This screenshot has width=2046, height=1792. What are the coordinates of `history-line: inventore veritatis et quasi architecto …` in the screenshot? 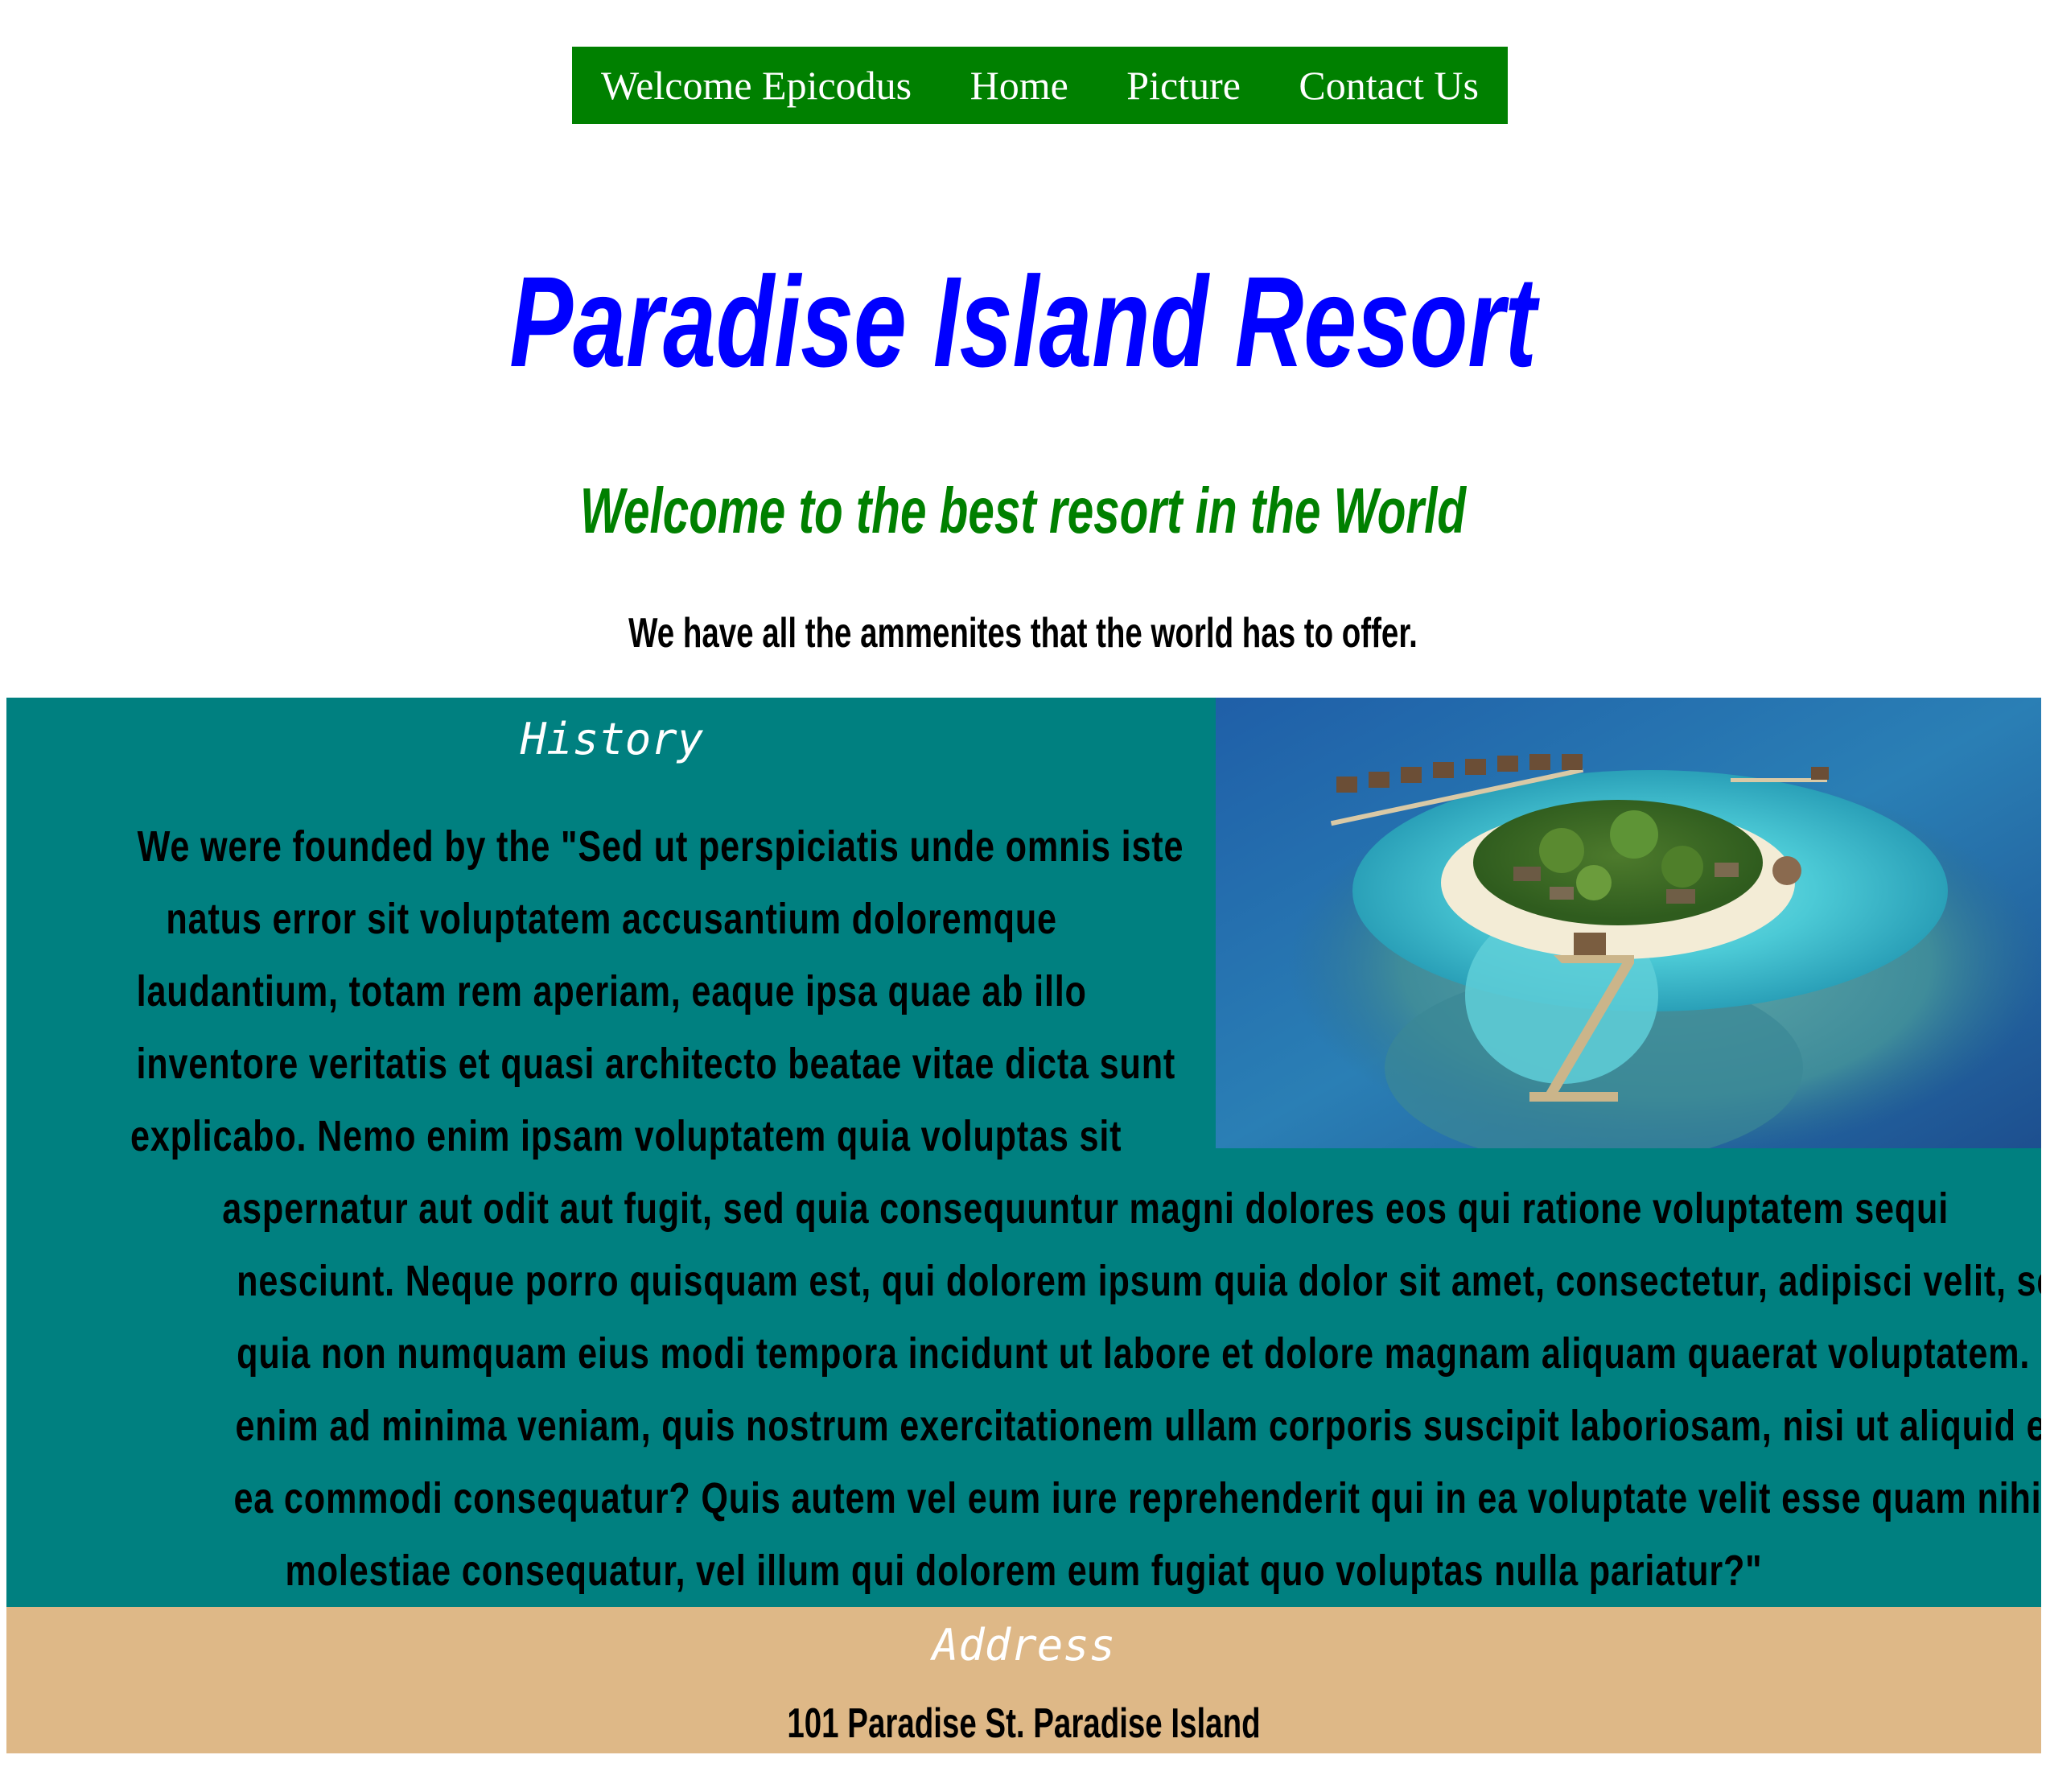 It's located at (656, 1064).